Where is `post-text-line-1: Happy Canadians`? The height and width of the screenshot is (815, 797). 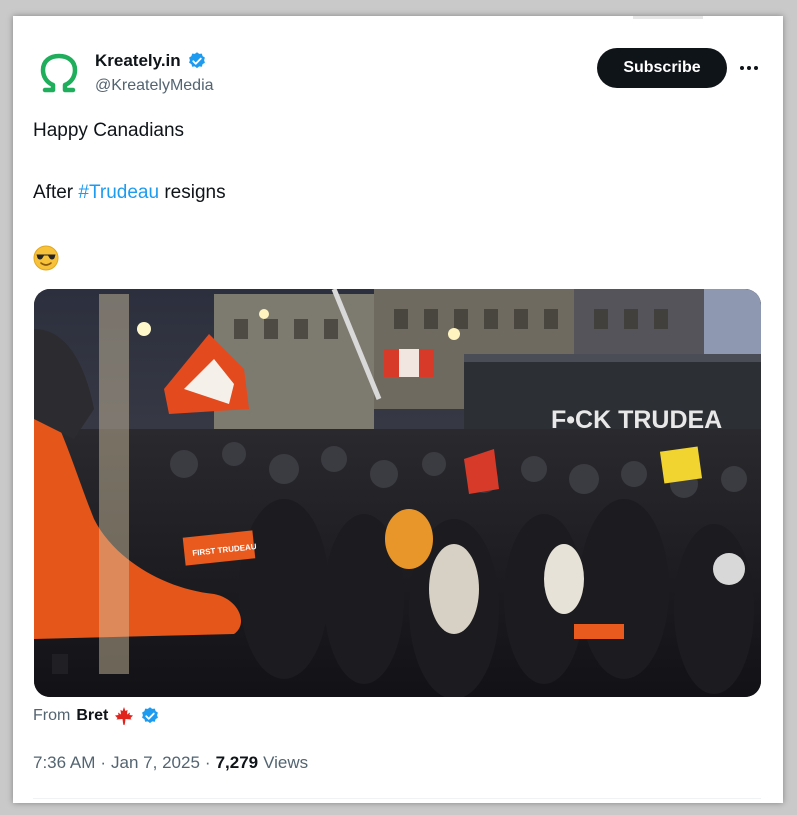 post-text-line-1: Happy Canadians is located at coordinates (109, 130).